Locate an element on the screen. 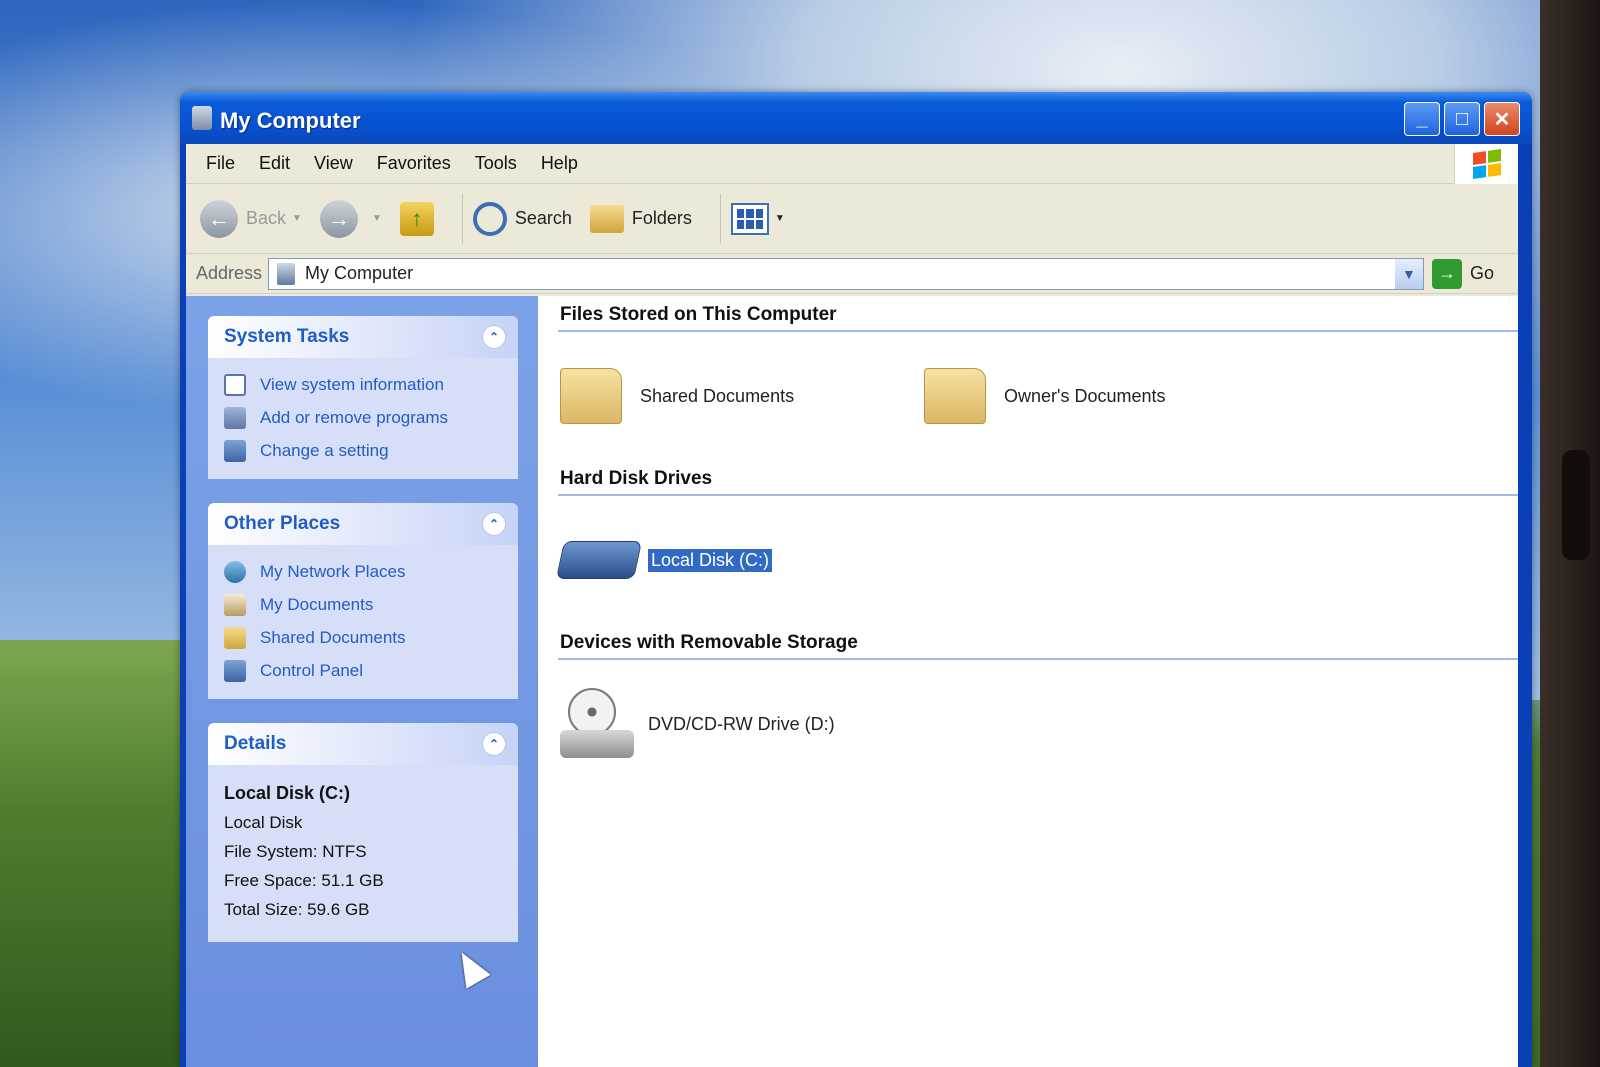 This screenshot has width=1600, height=1067. address-bar: Address My Computer ▼ → Go is located at coordinates (852, 274).